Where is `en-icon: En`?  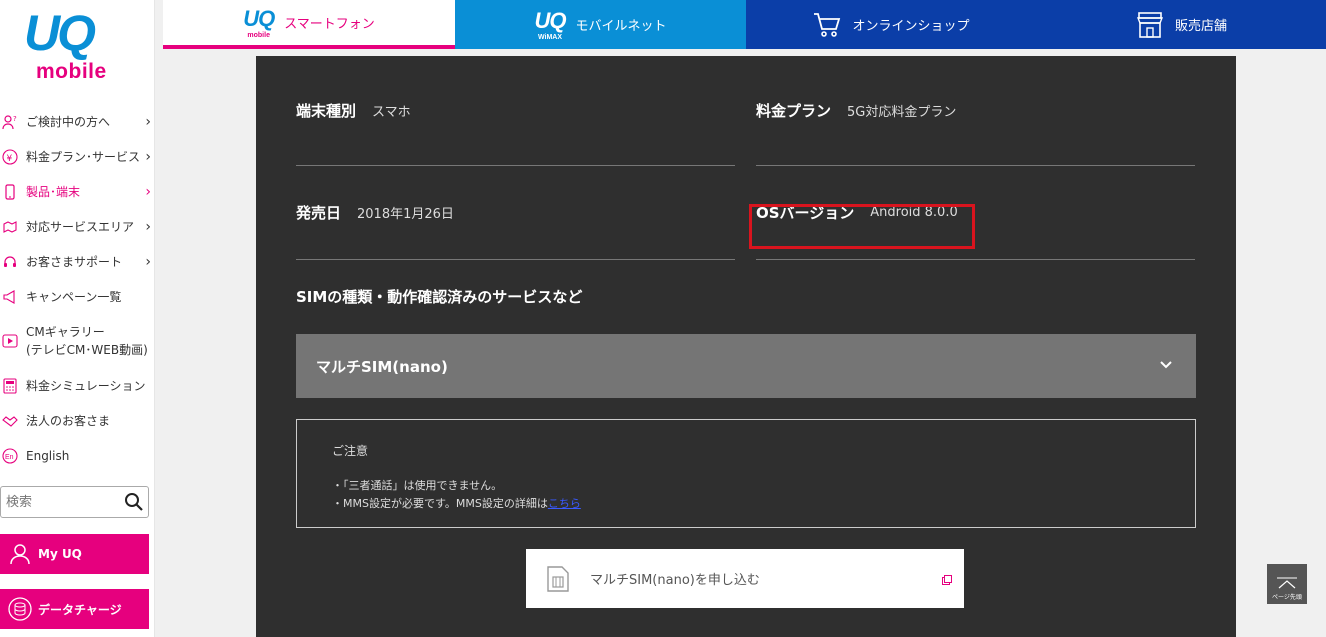
en-icon: En is located at coordinates (10, 455).